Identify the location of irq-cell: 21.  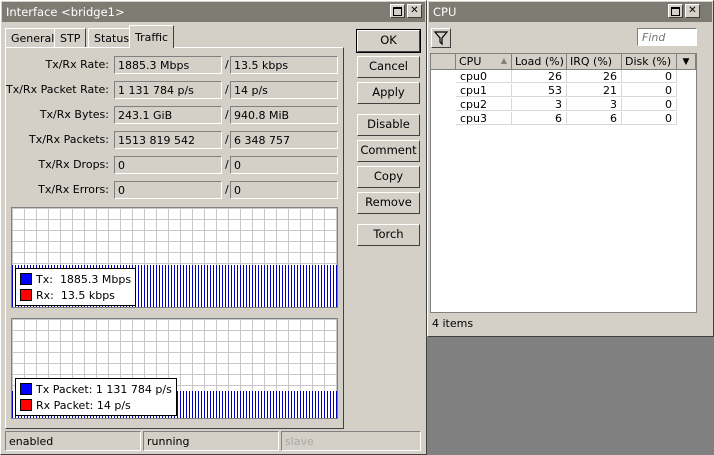
(594, 90).